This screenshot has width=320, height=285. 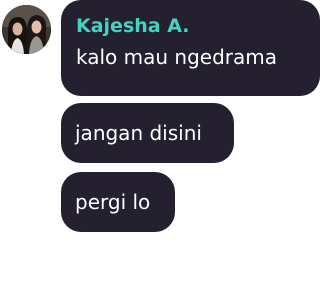 I want to click on message-text-1: kalo mau ngedrama, so click(x=176, y=57).